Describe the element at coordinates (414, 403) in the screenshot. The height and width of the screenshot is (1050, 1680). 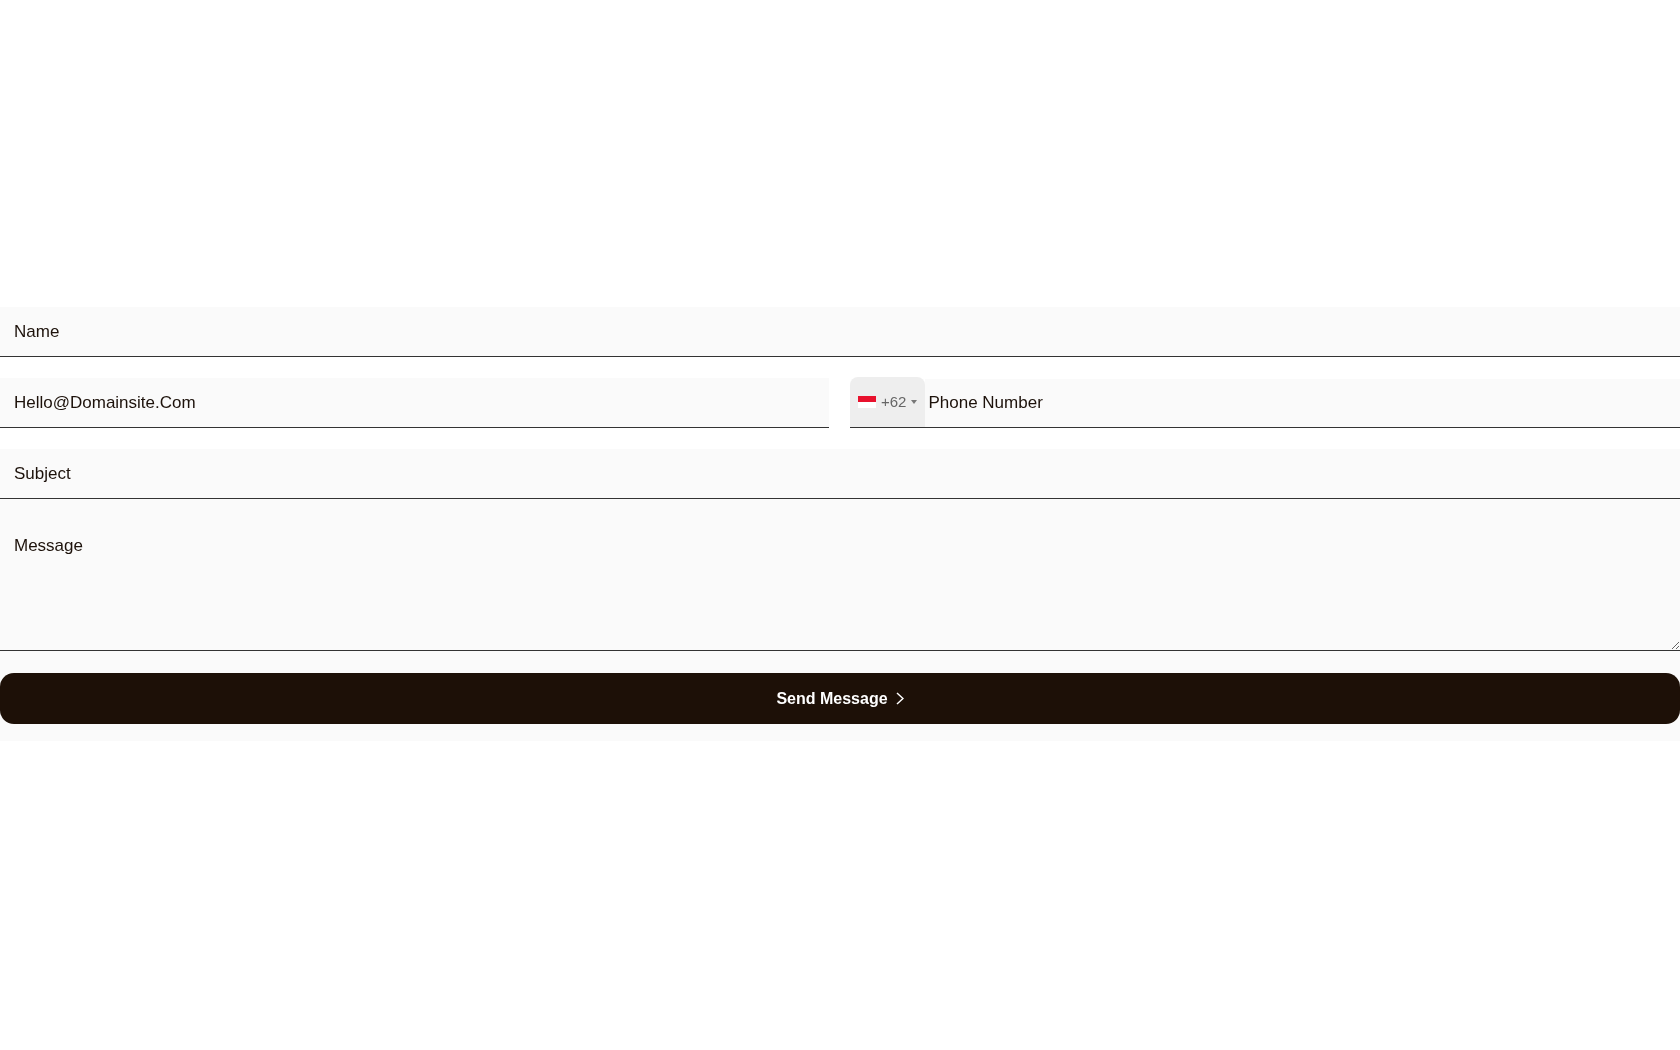
I see `email-field: Hello@Domainsite.Com` at that location.